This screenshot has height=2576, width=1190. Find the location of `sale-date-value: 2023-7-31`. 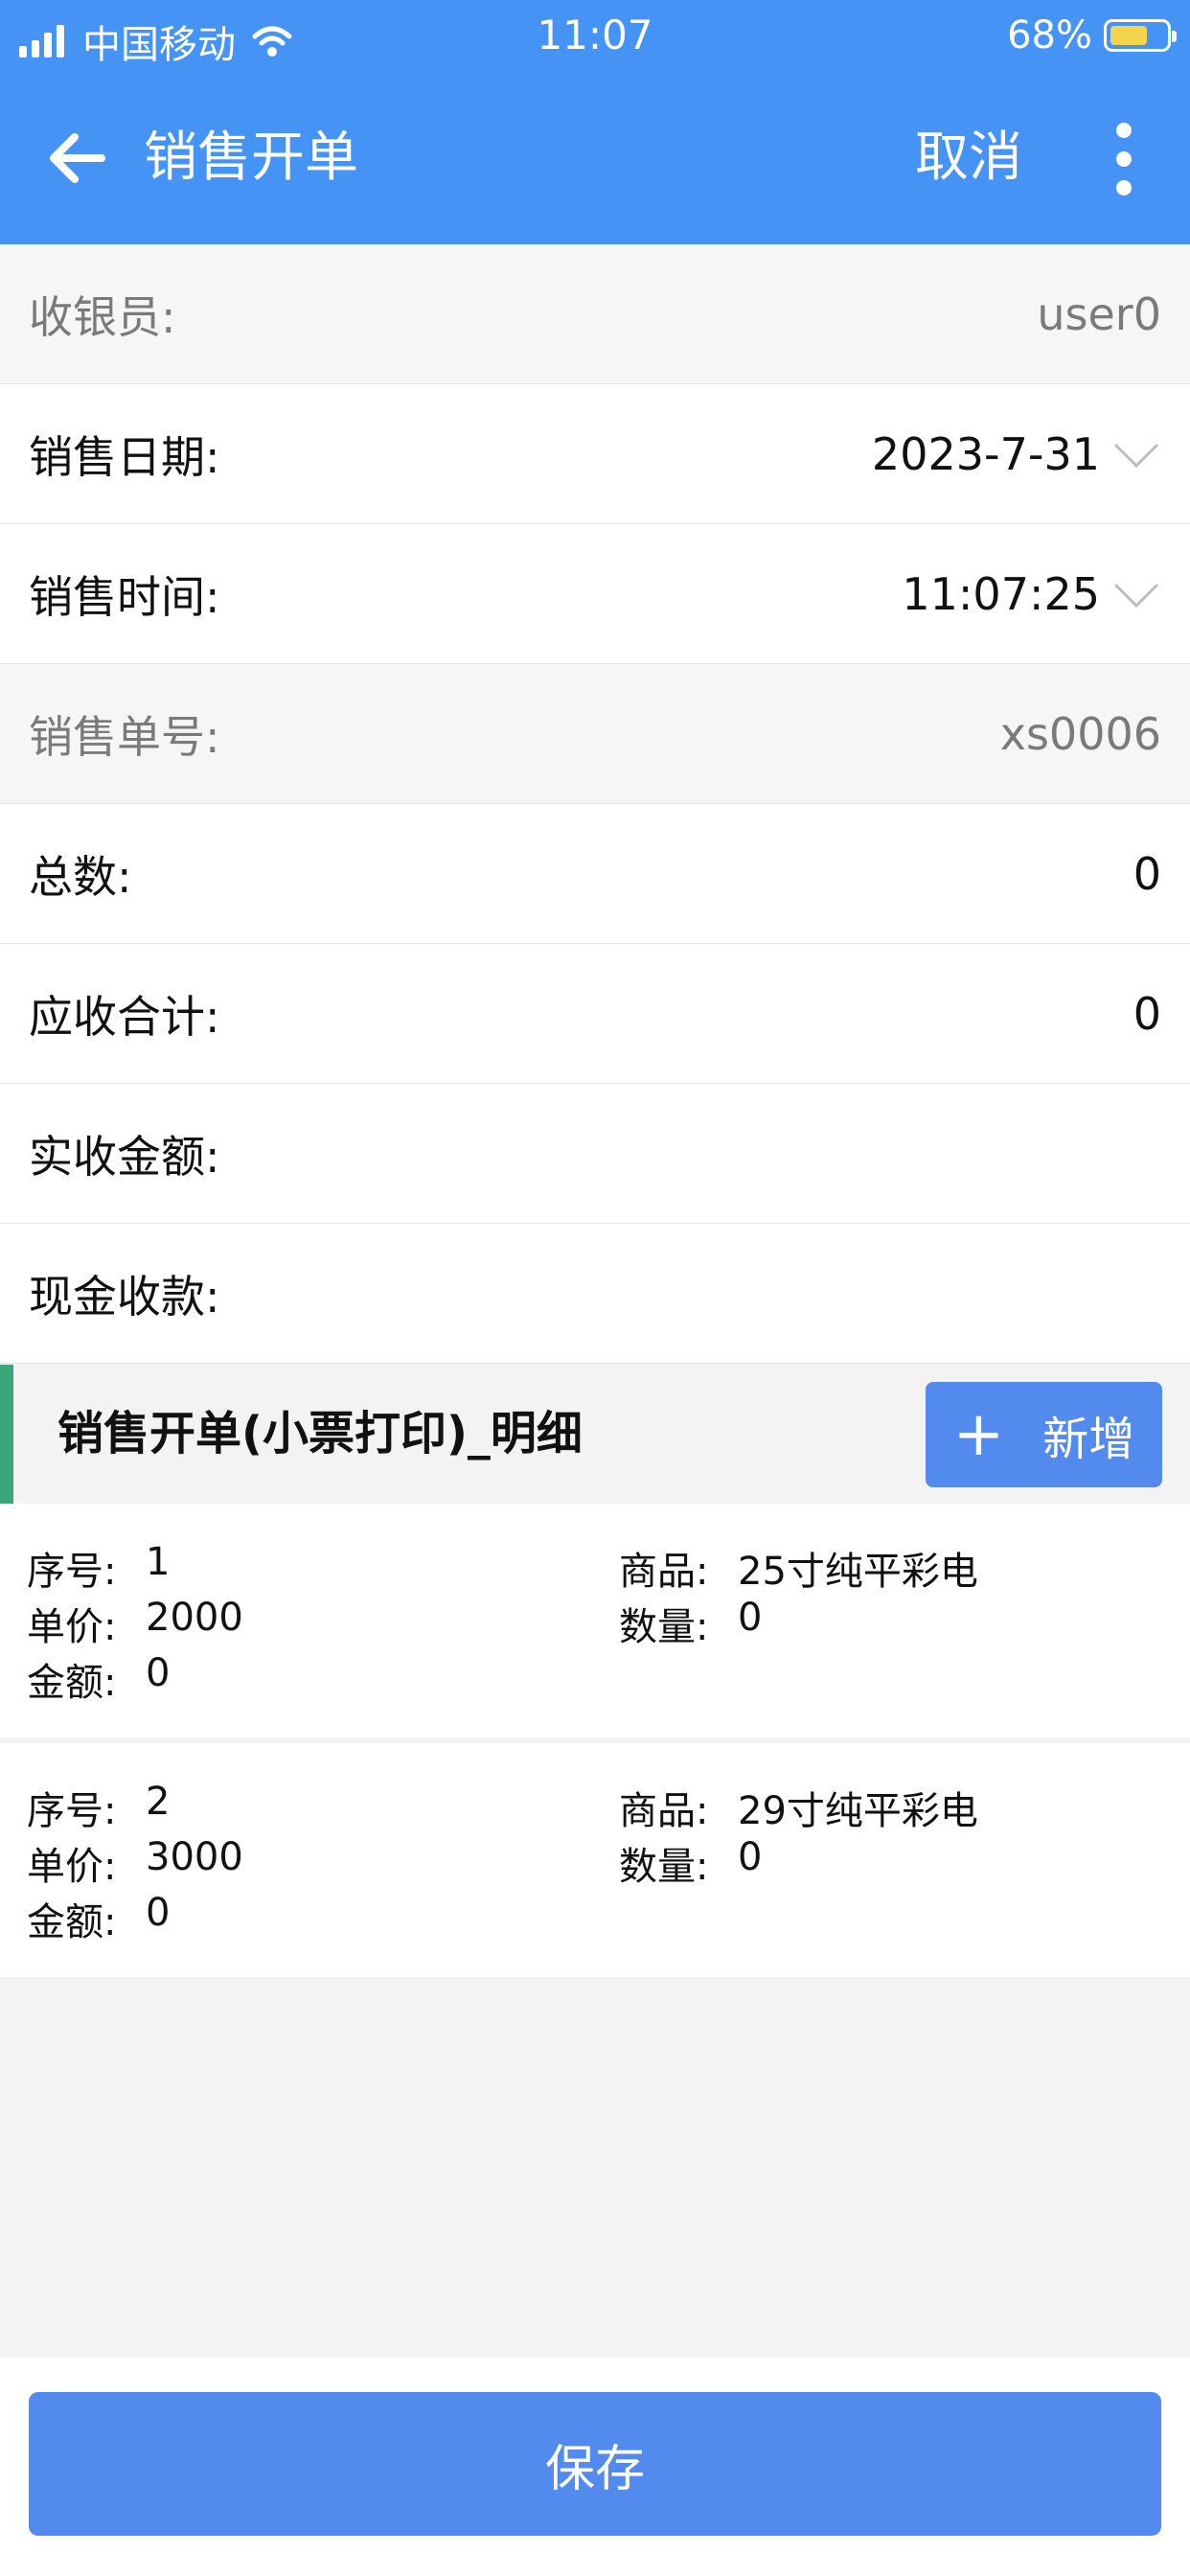

sale-date-value: 2023-7-31 is located at coordinates (986, 454).